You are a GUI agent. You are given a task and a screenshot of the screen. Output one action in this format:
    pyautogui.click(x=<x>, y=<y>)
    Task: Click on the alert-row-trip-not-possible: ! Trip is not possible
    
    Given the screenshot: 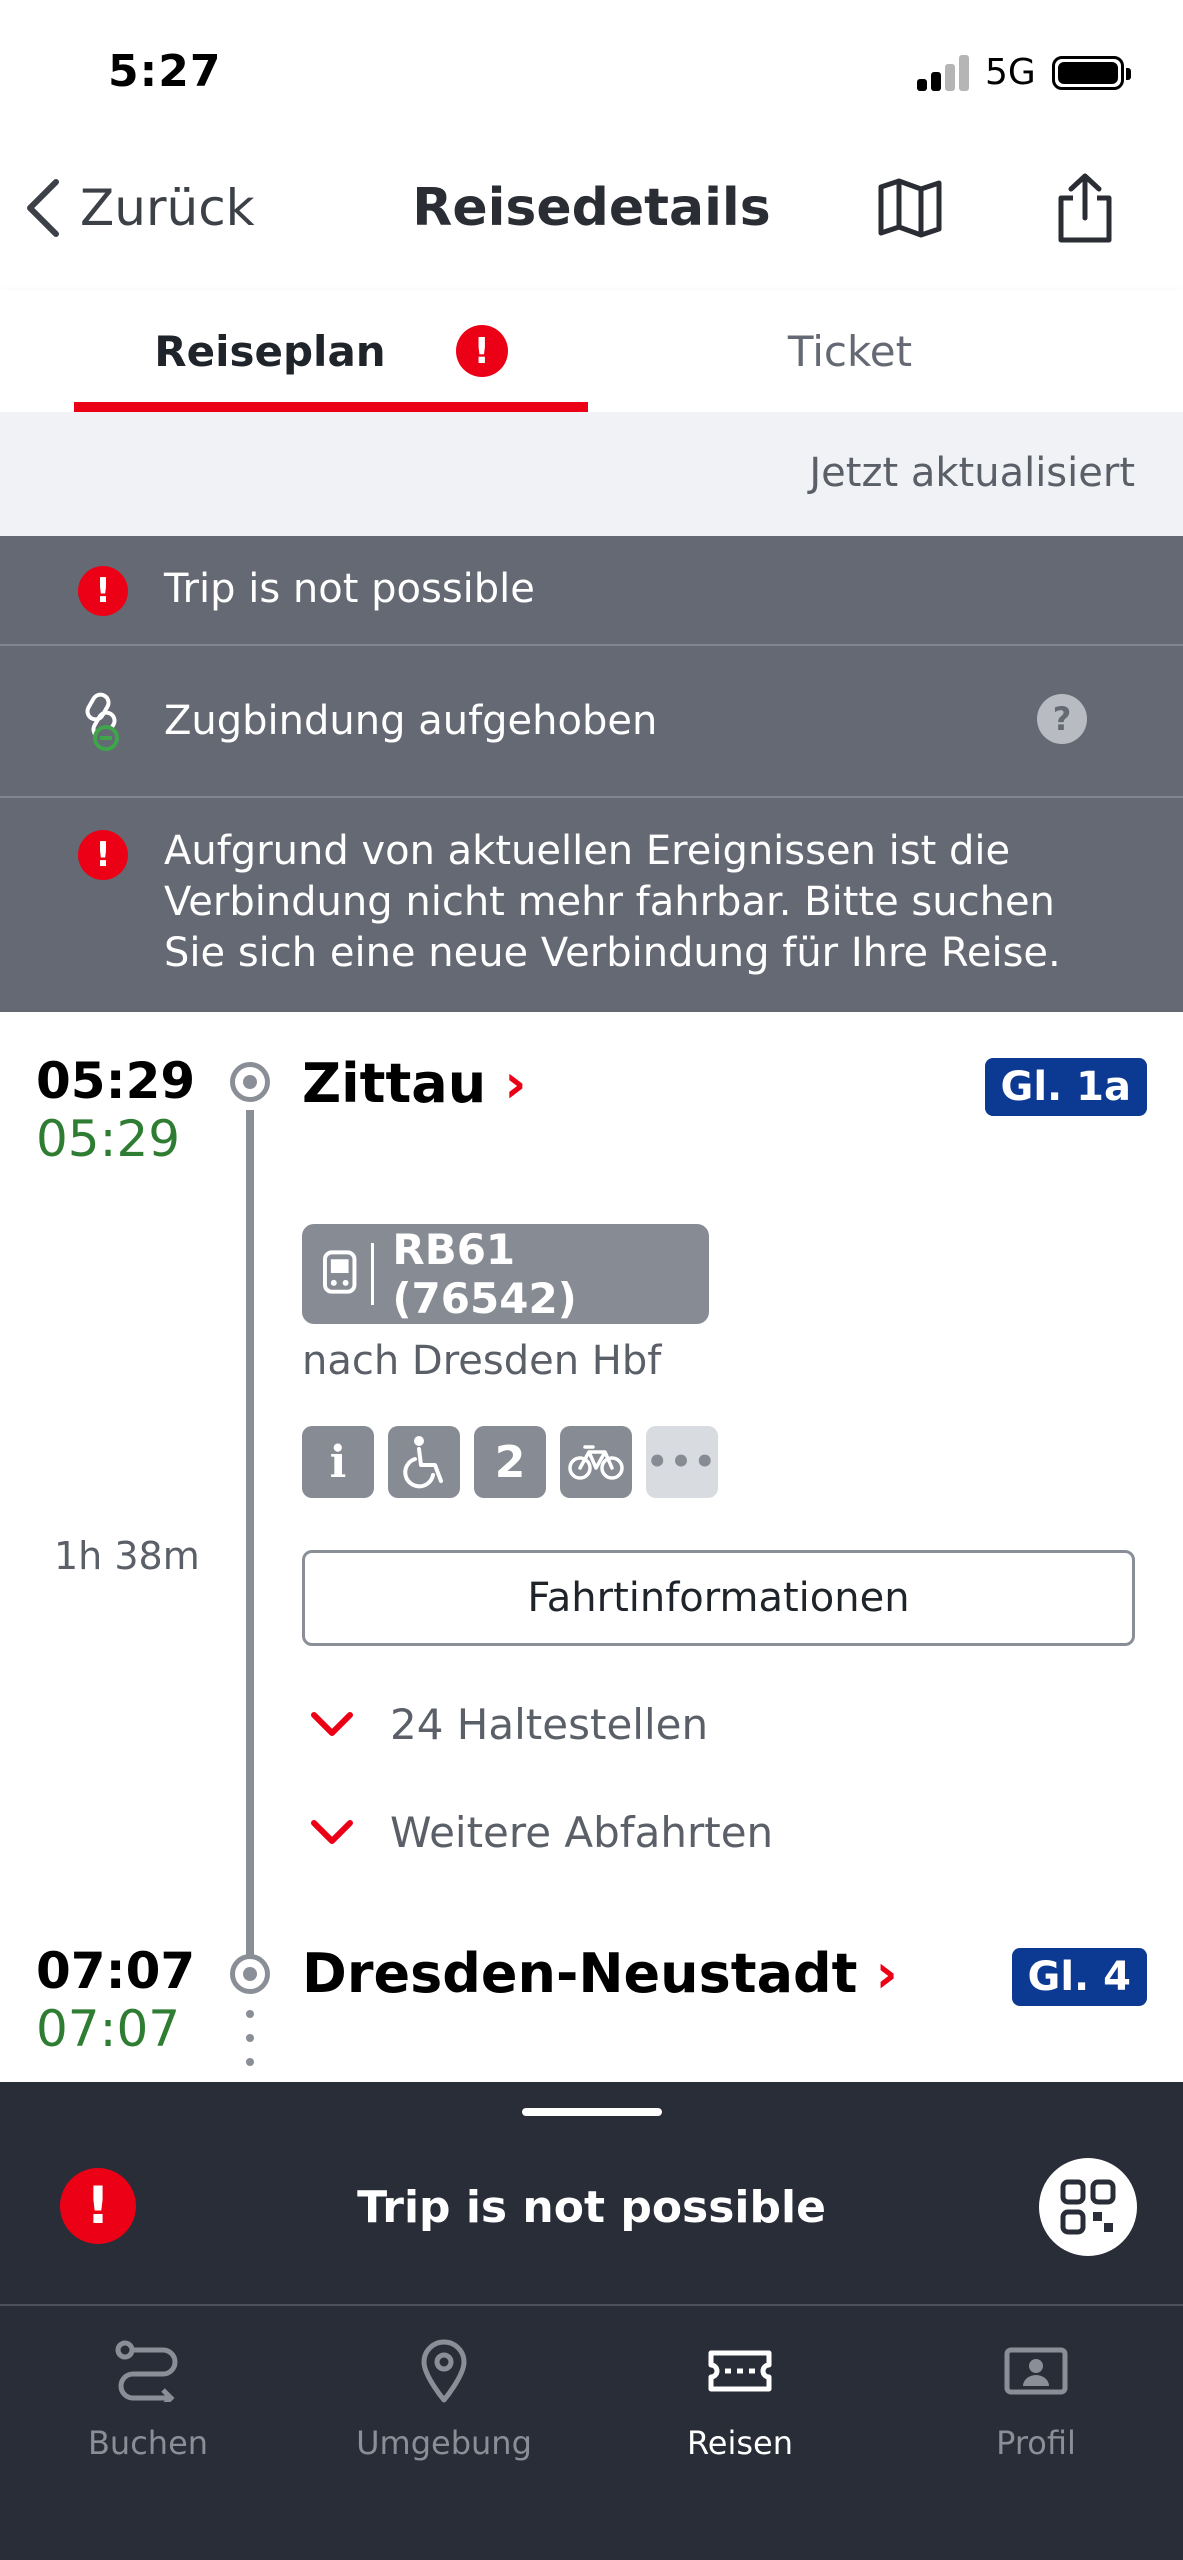 What is the action you would take?
    pyautogui.click(x=591, y=591)
    